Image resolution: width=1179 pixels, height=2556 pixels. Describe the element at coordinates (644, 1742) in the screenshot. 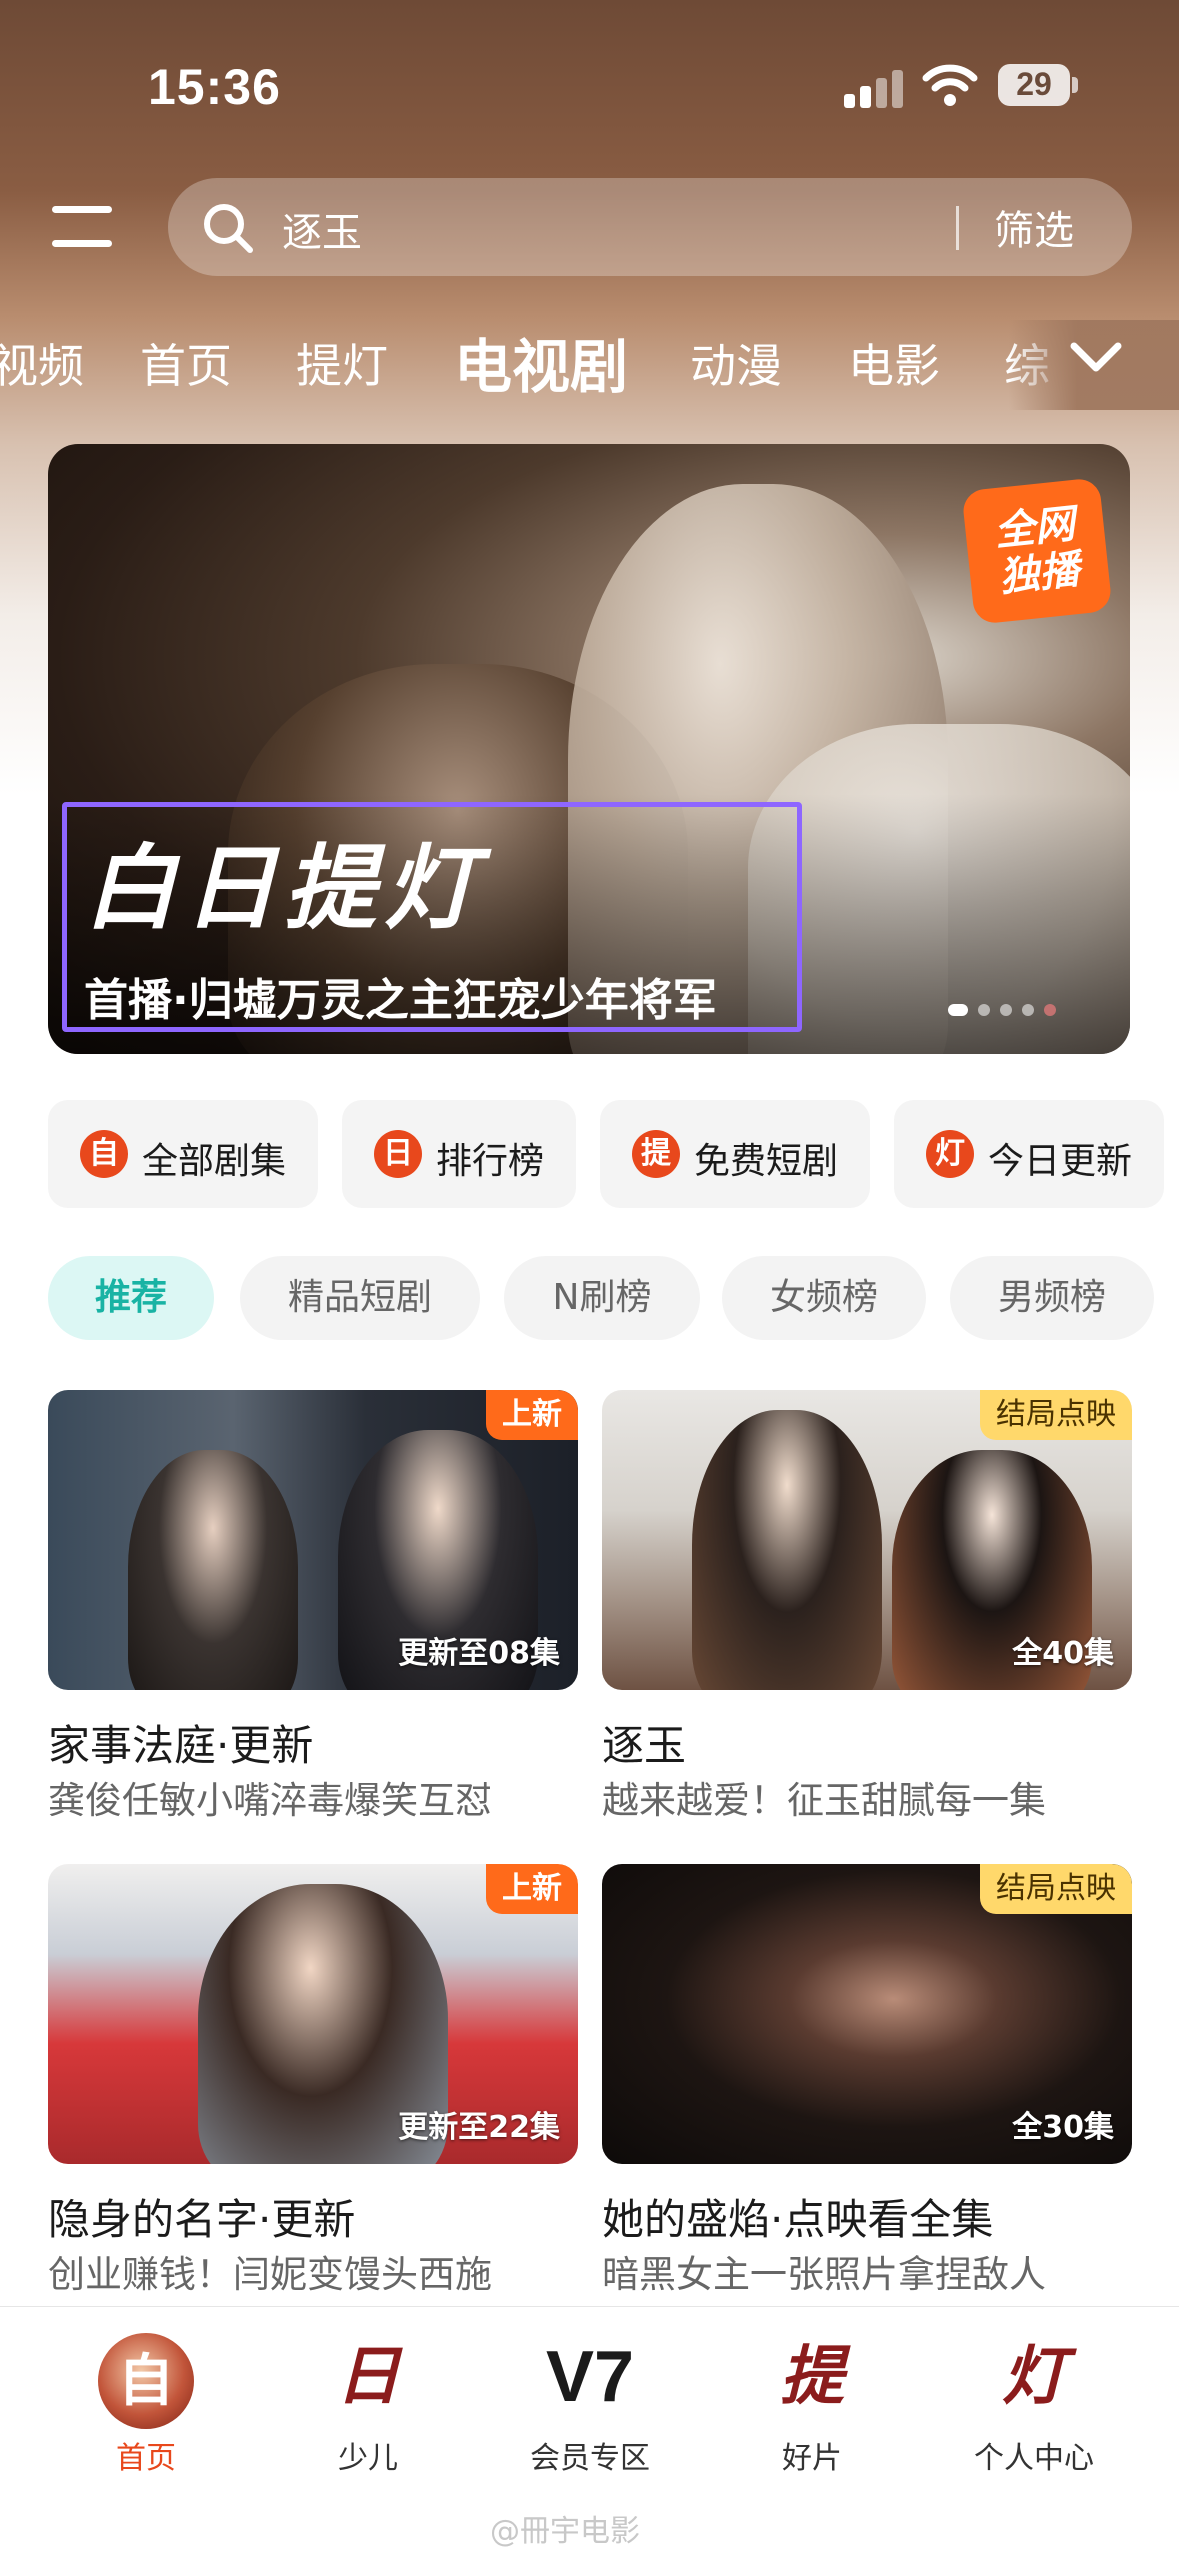

I see `card-title: 逐玉` at that location.